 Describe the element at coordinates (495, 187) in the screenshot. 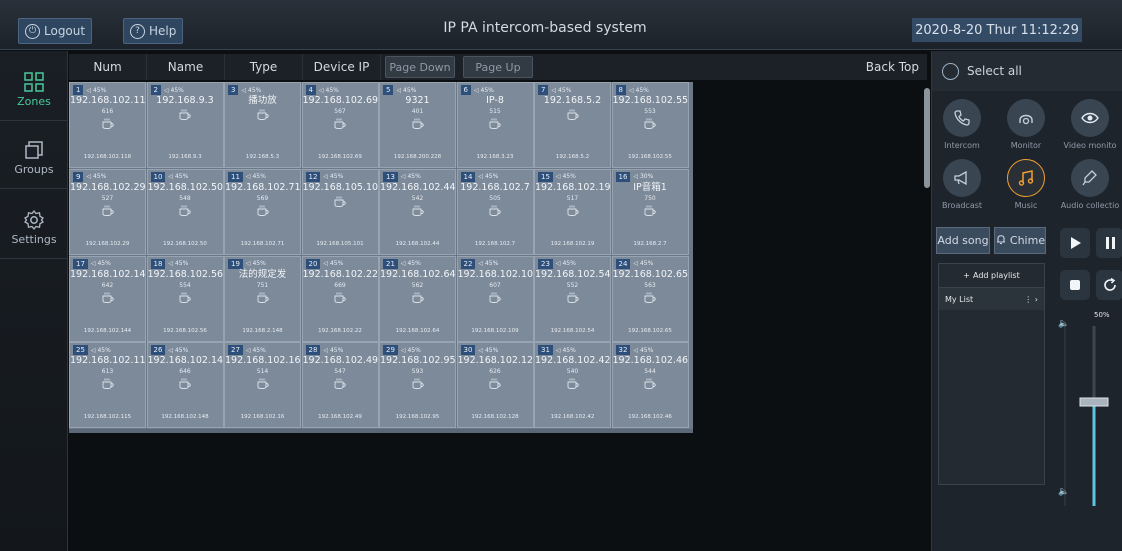

I see `zone-name: 192.168.102.7` at that location.